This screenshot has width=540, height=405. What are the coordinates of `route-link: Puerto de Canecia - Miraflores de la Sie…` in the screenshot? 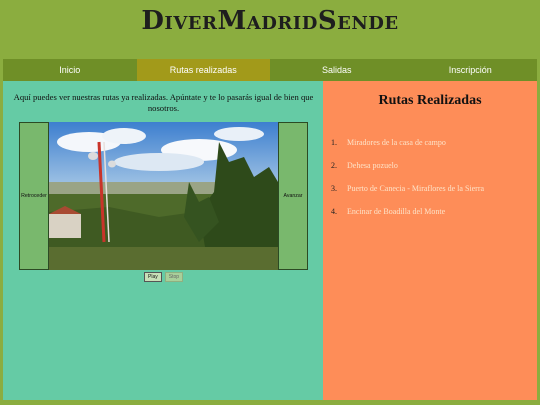 It's located at (415, 195).